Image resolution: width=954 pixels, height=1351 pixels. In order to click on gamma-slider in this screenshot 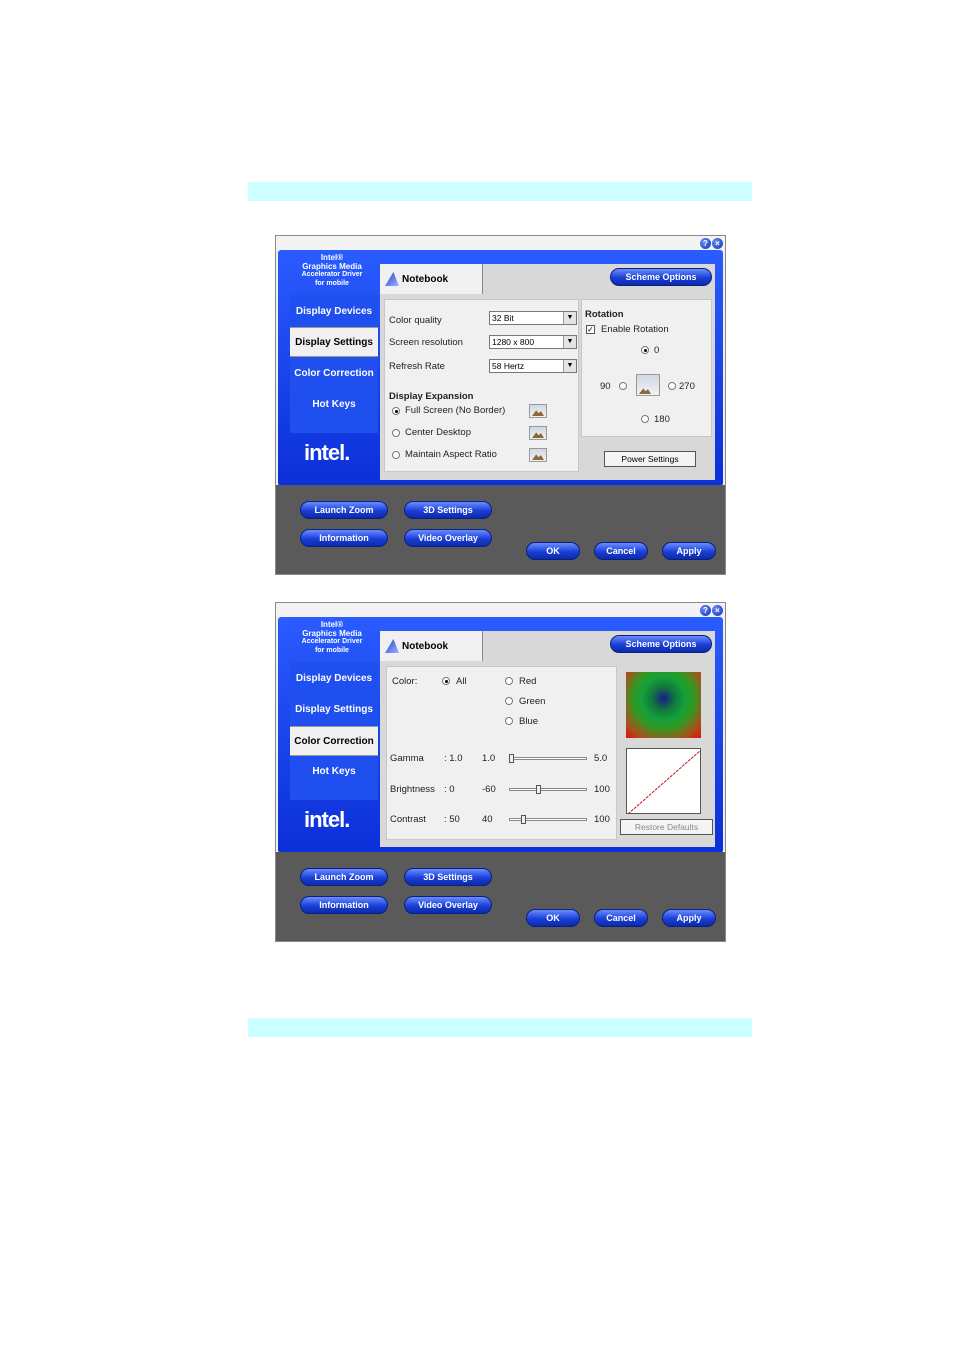, I will do `click(511, 758)`.